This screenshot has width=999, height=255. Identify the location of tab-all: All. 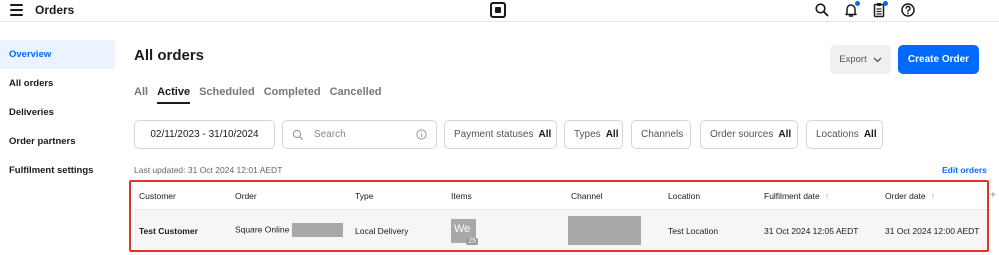
(141, 95).